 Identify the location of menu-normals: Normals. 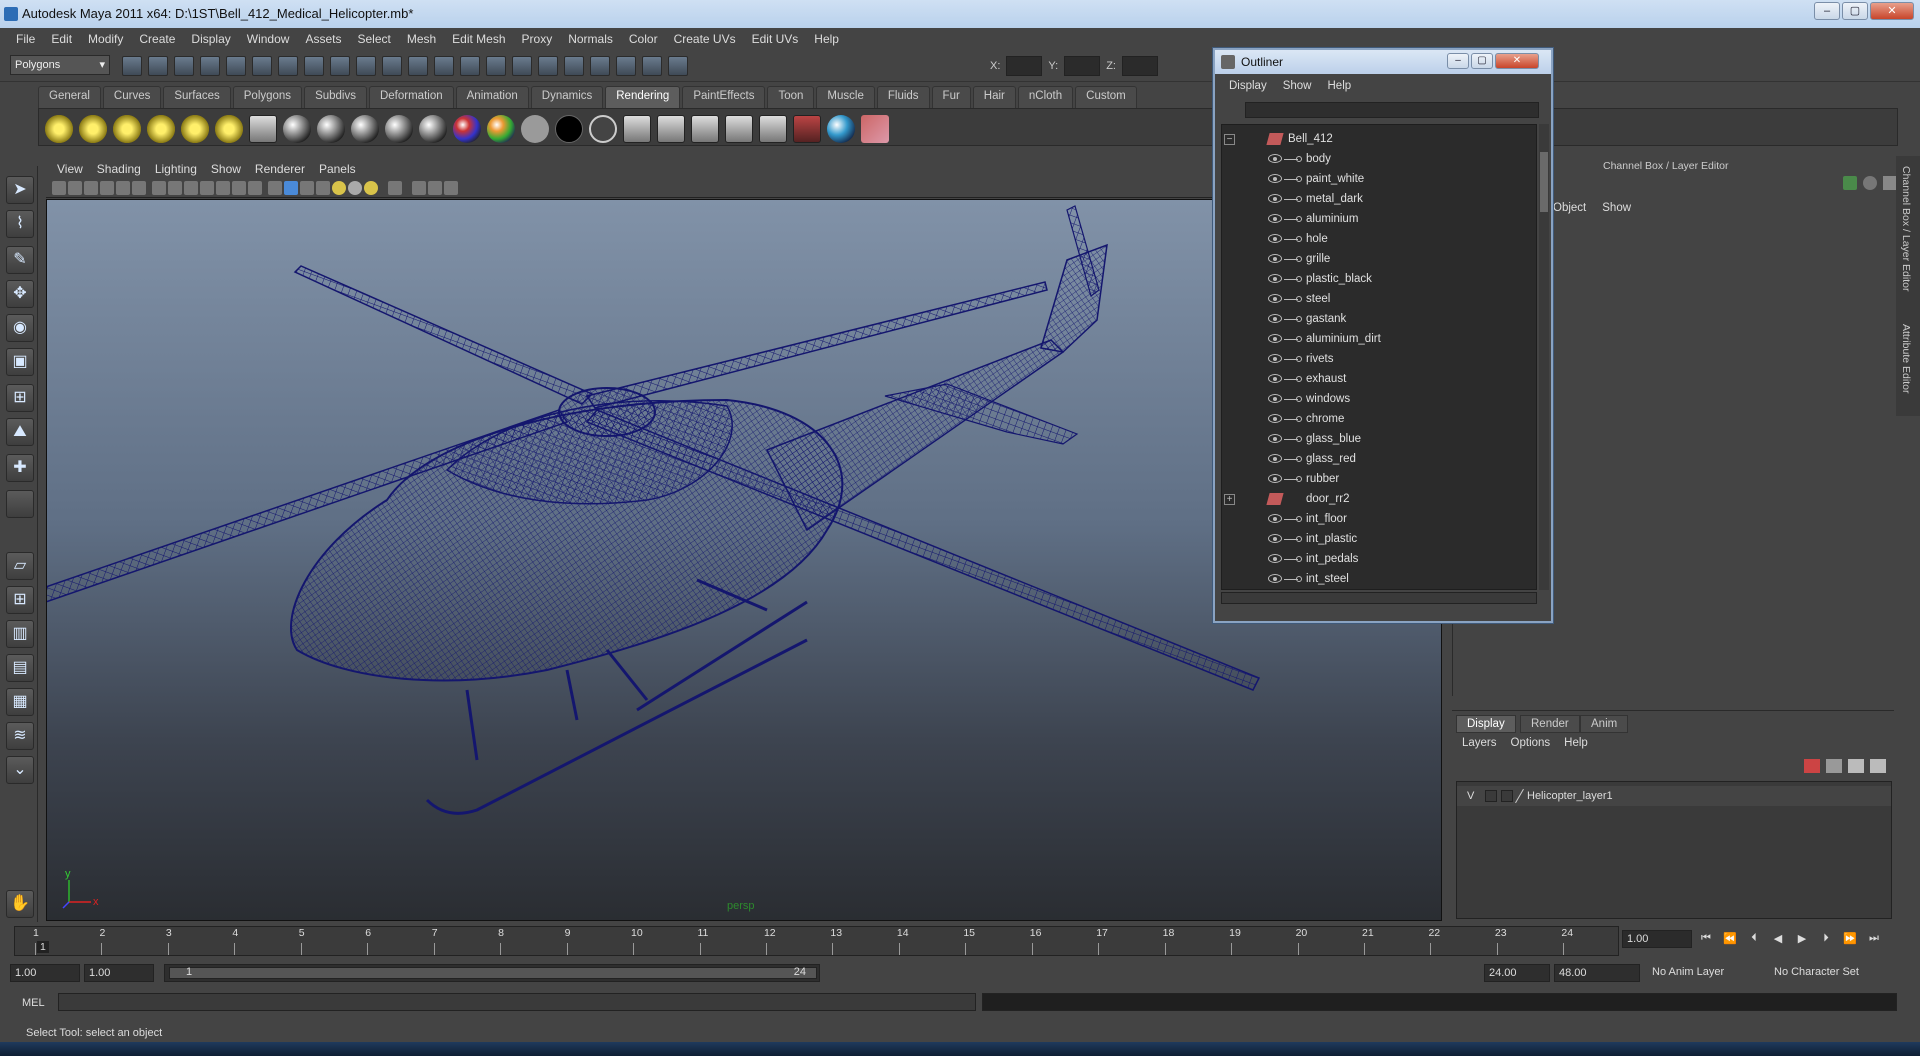
(590, 39).